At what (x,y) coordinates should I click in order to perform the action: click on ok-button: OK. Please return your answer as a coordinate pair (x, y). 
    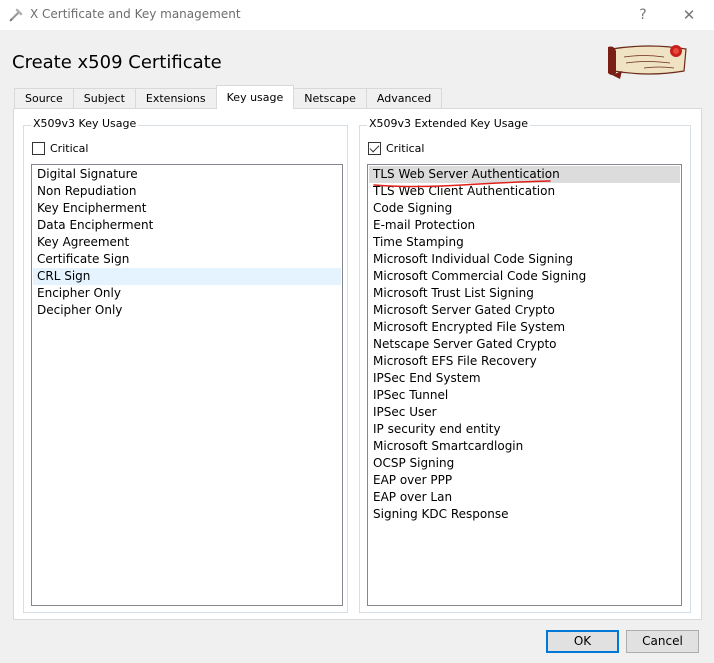
    Looking at the image, I should click on (582, 641).